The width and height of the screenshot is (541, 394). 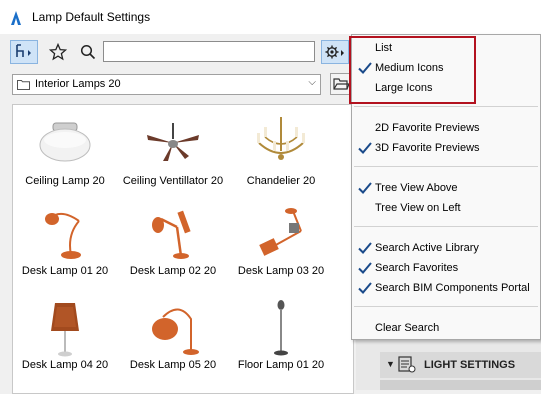 I want to click on item-label: Ceiling Ventillator 20, so click(x=173, y=181).